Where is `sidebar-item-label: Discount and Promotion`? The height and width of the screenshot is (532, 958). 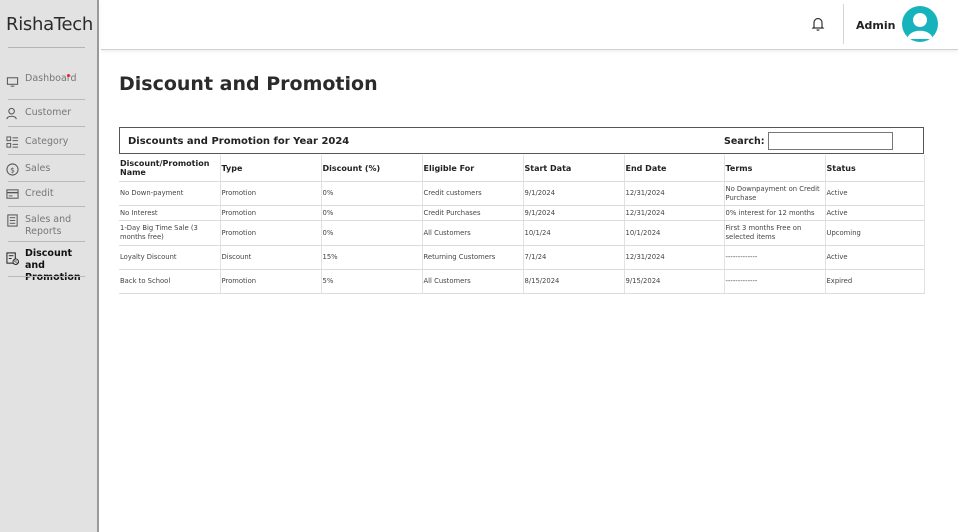
sidebar-item-label: Discount and Promotion is located at coordinates (53, 265).